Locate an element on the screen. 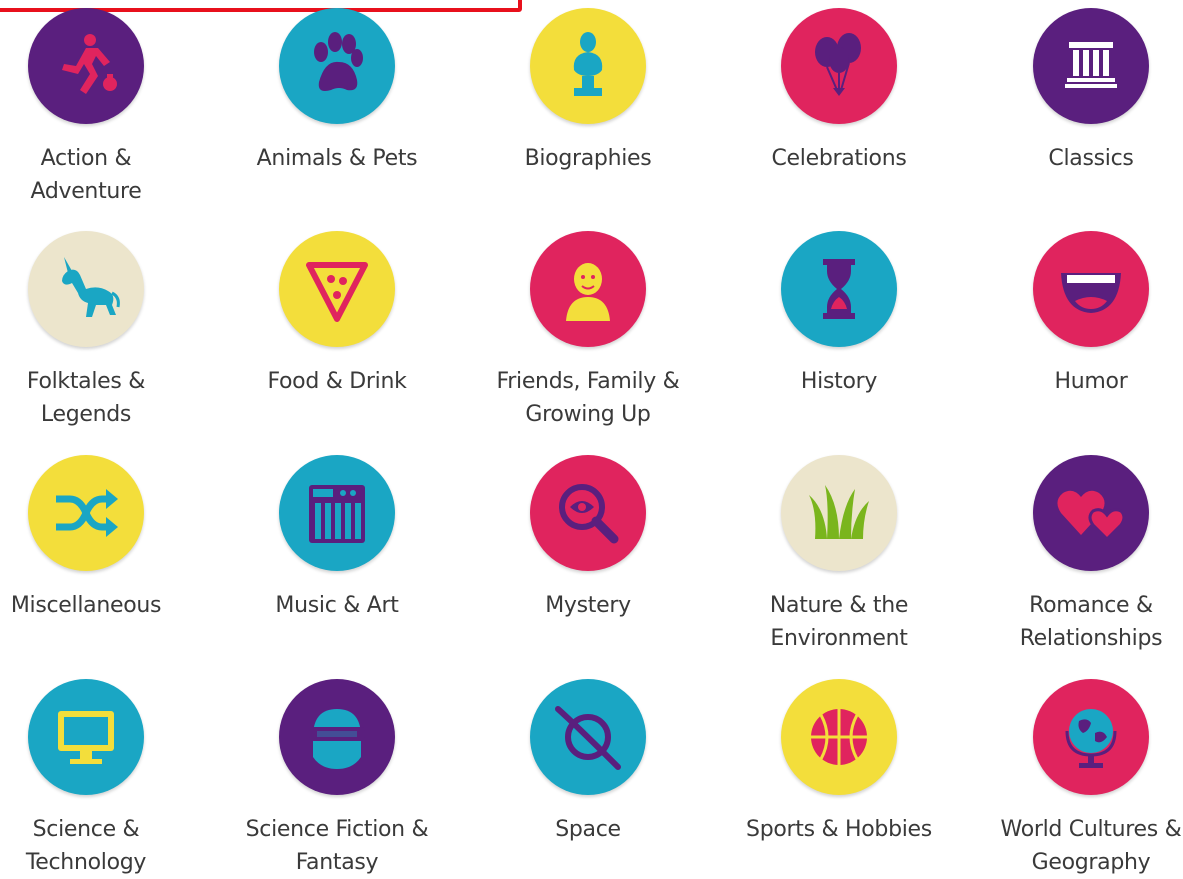 This screenshot has width=1183, height=879. category-label-line1: Humor is located at coordinates (1091, 381).